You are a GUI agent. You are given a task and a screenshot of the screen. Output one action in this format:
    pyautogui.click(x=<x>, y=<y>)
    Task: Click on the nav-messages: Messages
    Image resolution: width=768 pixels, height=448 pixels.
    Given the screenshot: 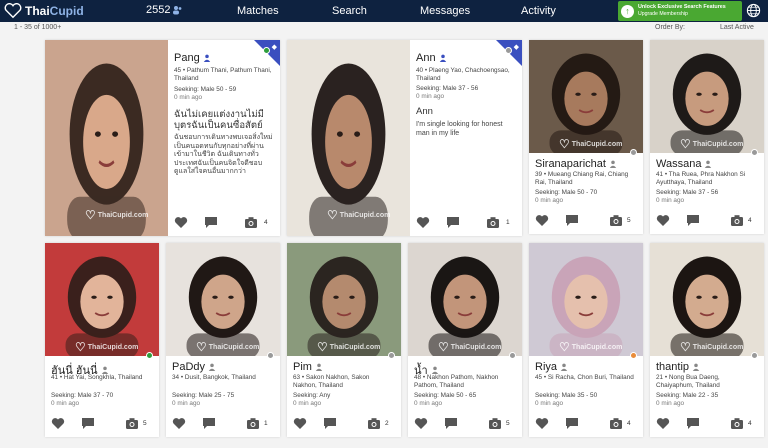 What is the action you would take?
    pyautogui.click(x=445, y=11)
    